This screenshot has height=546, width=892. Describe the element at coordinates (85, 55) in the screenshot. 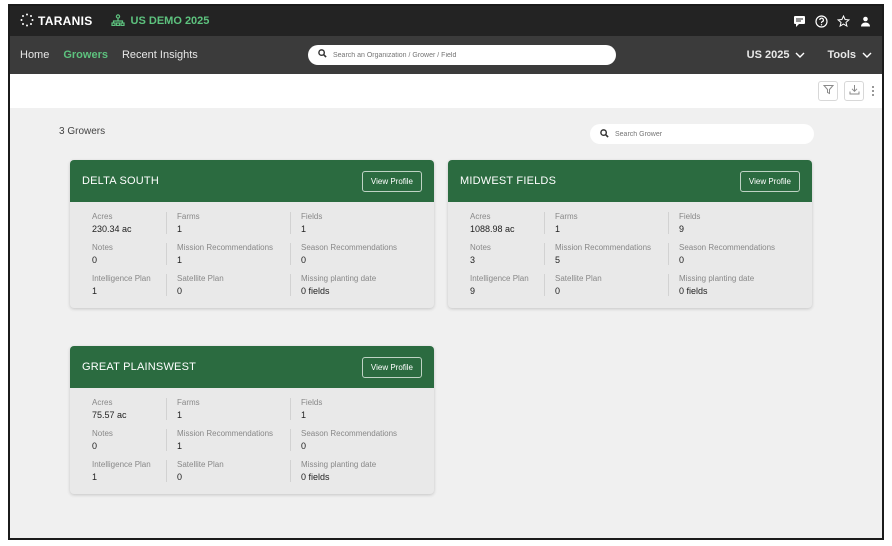

I see `nav-growers: Growers` at that location.